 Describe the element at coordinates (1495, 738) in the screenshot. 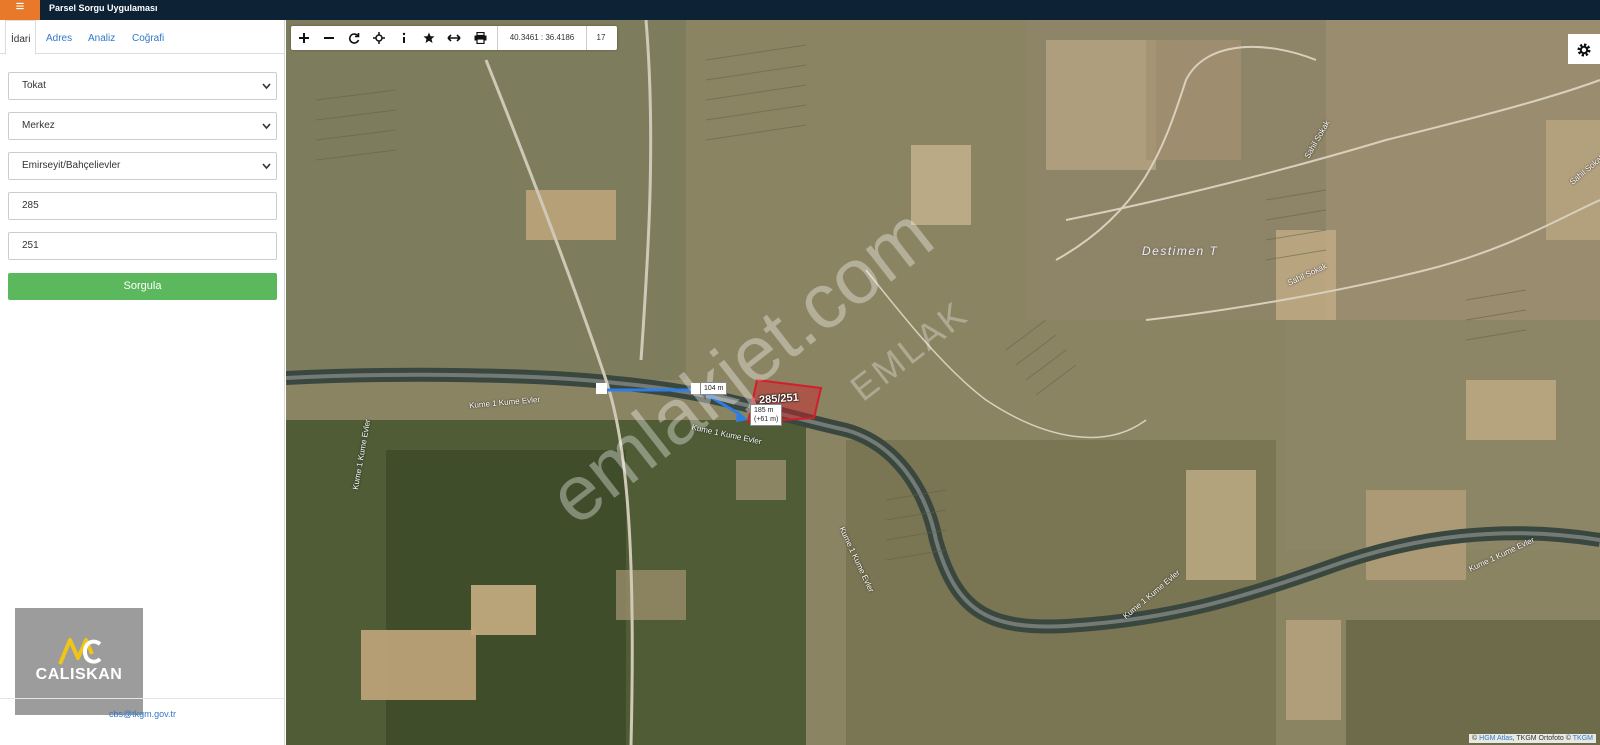

I see `hgm-atlas-link: HGM Atlas` at that location.